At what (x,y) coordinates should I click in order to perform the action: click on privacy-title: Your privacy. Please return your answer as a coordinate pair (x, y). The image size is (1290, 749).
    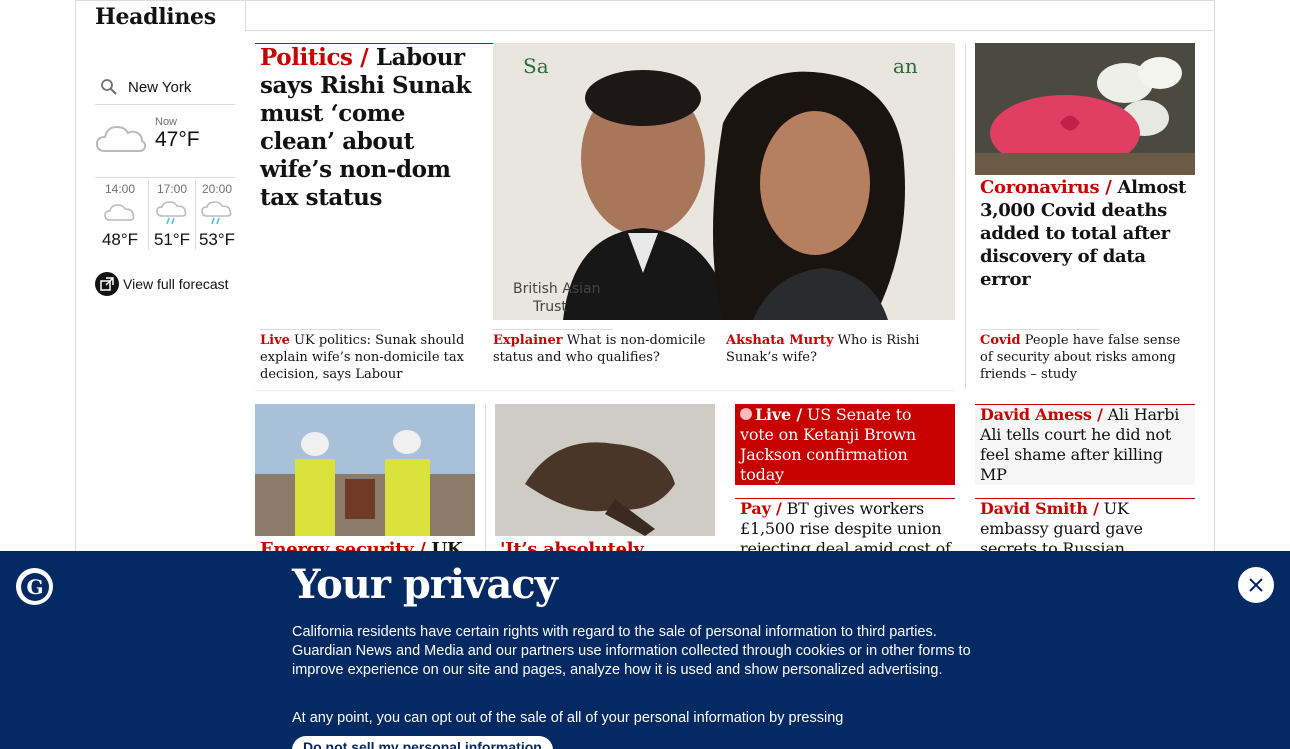
    Looking at the image, I should click on (425, 584).